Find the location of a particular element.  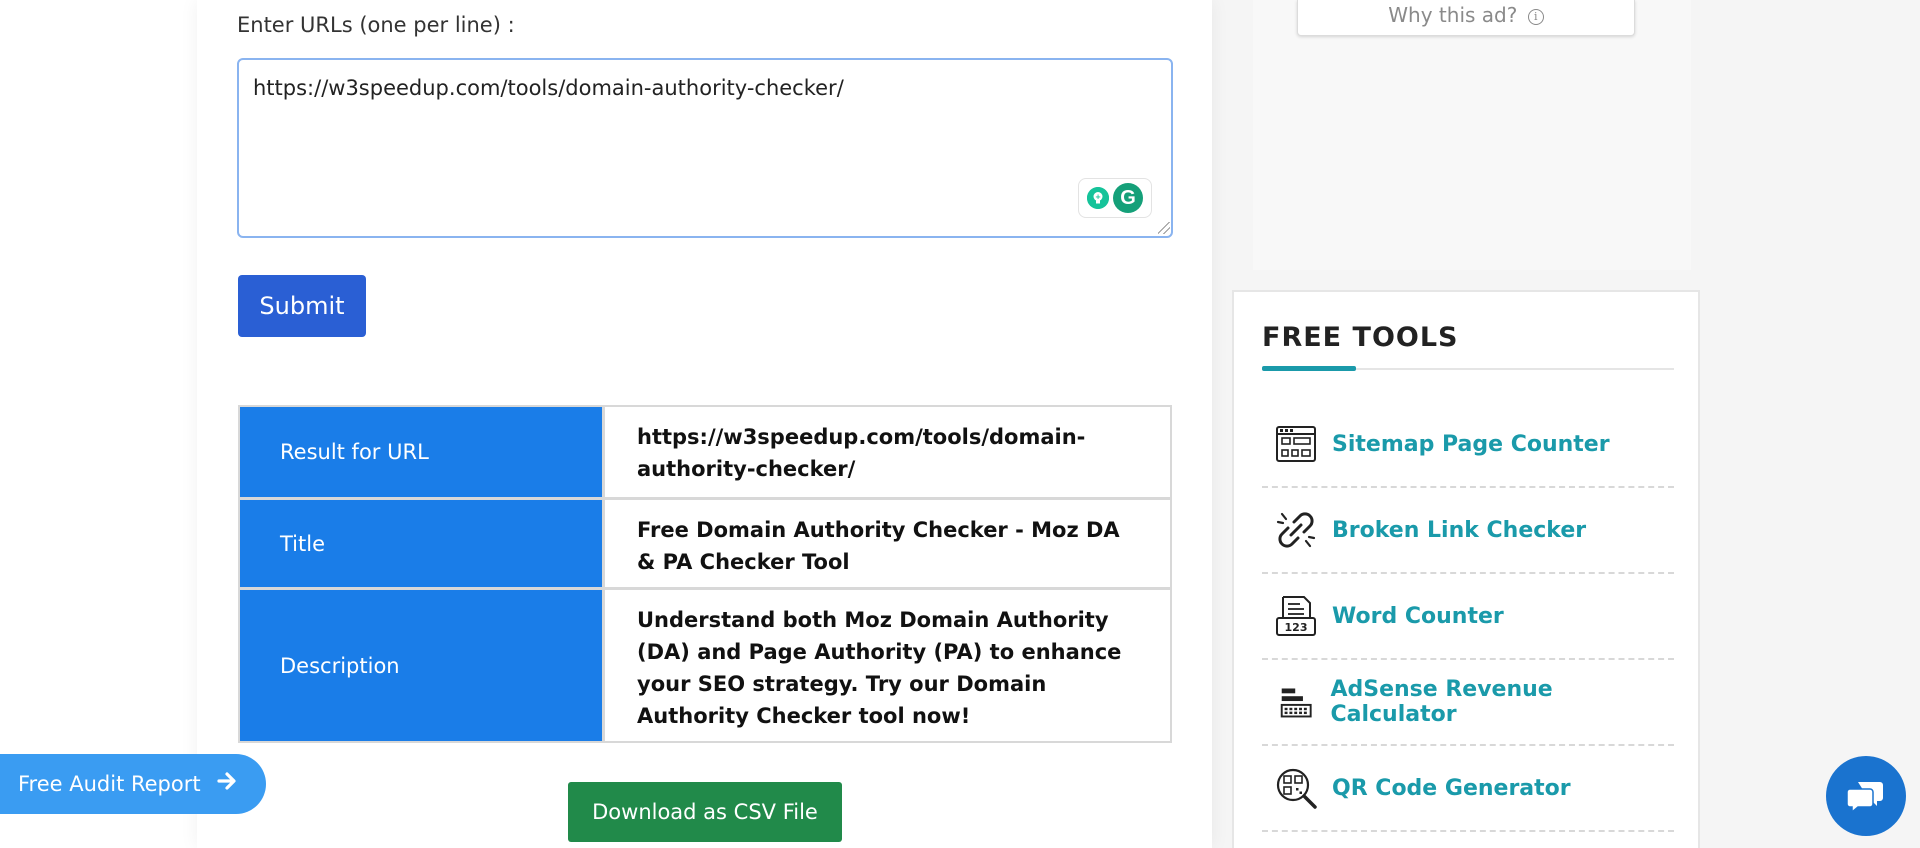

sitemap-icon is located at coordinates (1296, 444).